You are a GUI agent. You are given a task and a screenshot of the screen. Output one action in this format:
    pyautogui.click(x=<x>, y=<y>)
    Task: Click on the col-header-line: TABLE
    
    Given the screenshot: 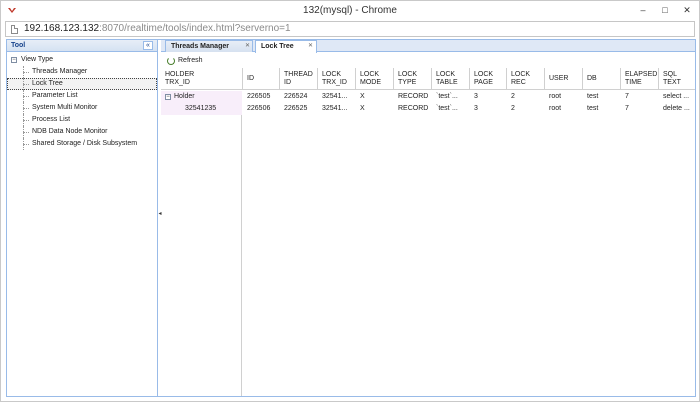 What is the action you would take?
    pyautogui.click(x=447, y=82)
    